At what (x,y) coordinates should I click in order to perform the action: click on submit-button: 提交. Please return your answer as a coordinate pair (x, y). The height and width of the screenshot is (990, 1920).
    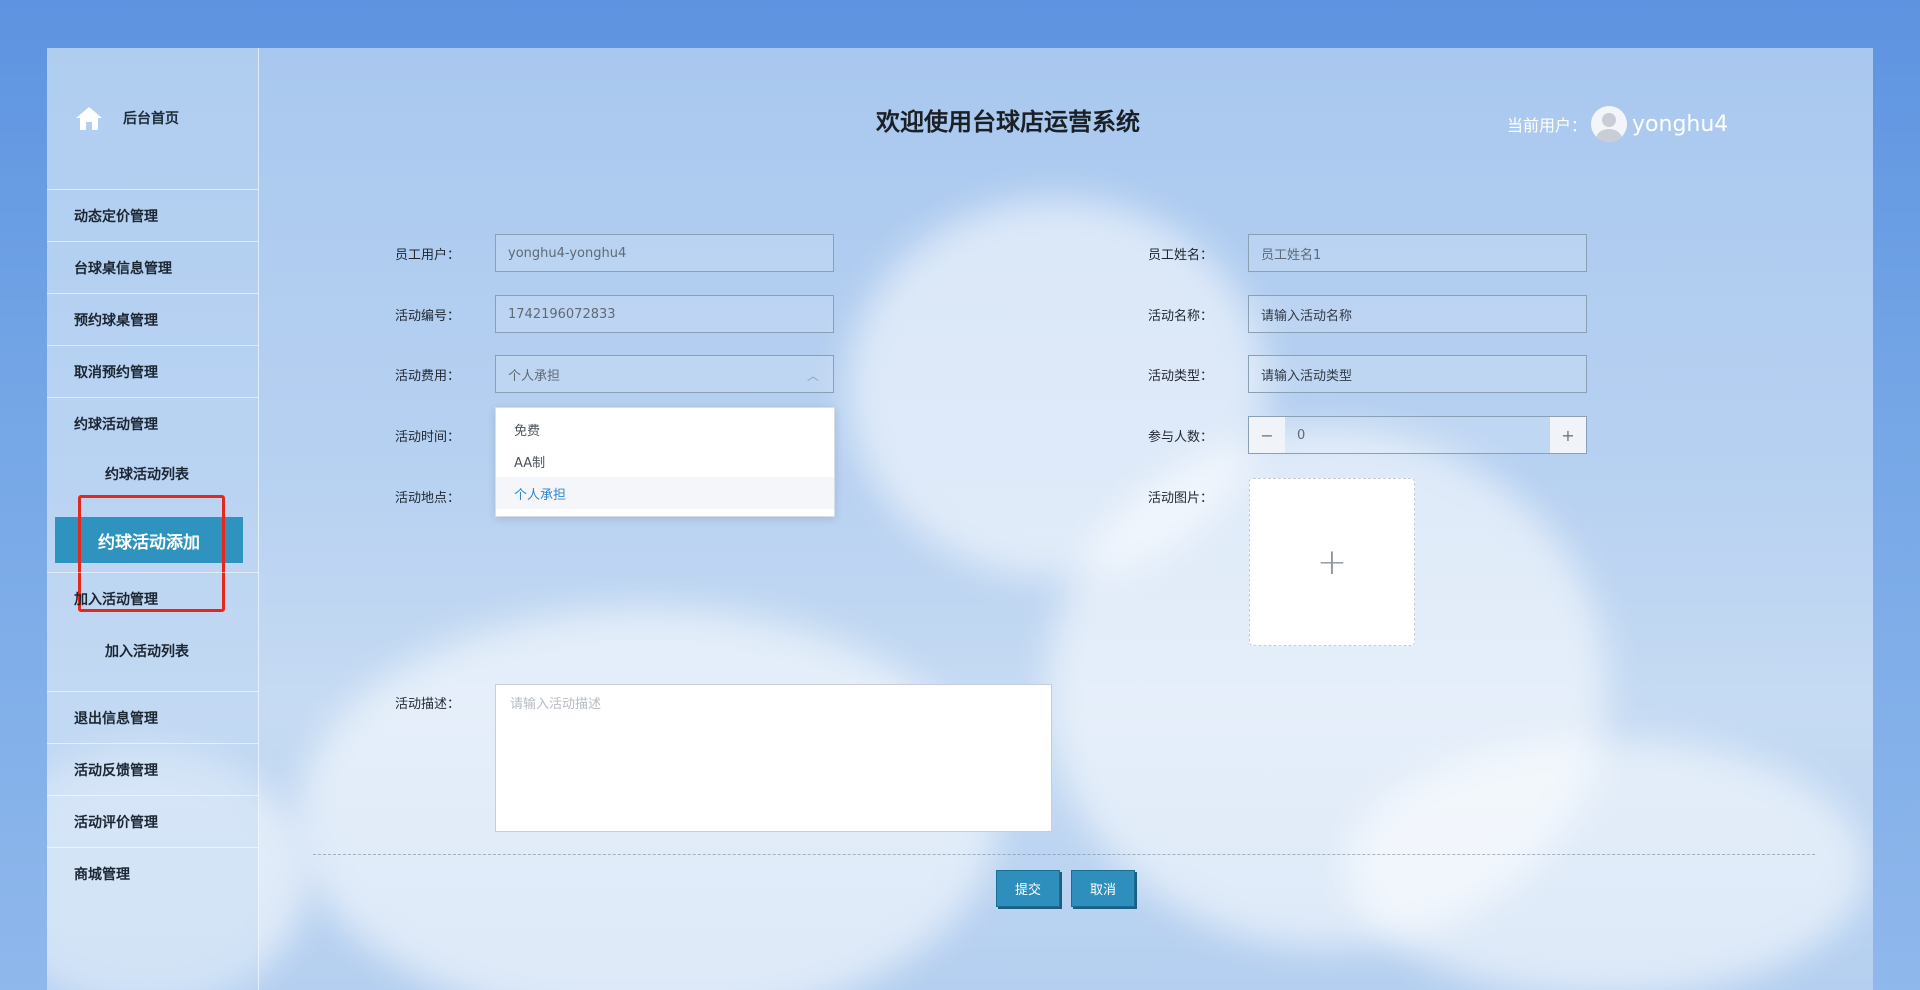
    Looking at the image, I should click on (1028, 888).